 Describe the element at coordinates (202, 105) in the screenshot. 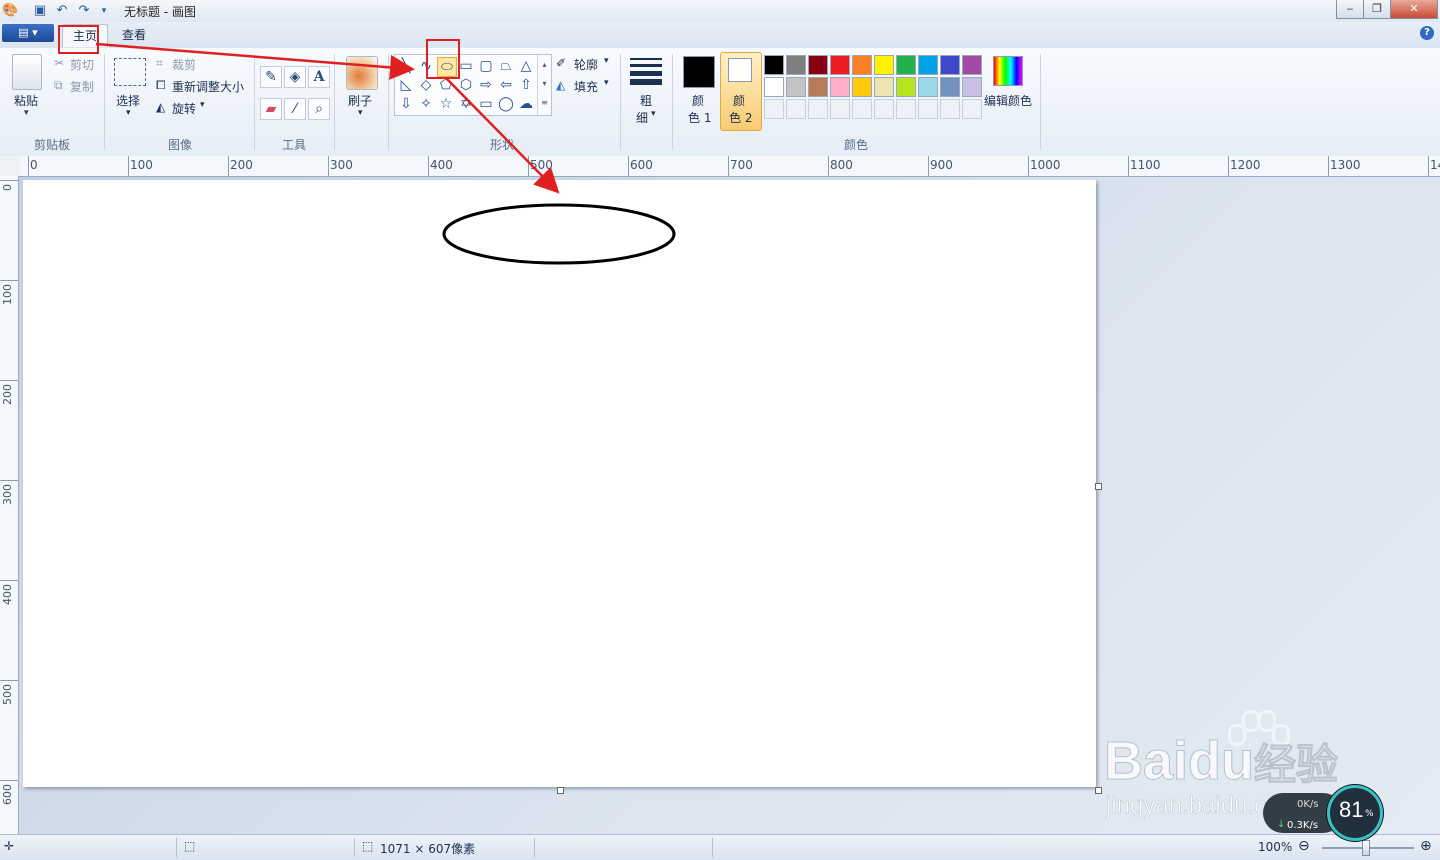

I see `rotate-dropdown-icon: ▾` at that location.